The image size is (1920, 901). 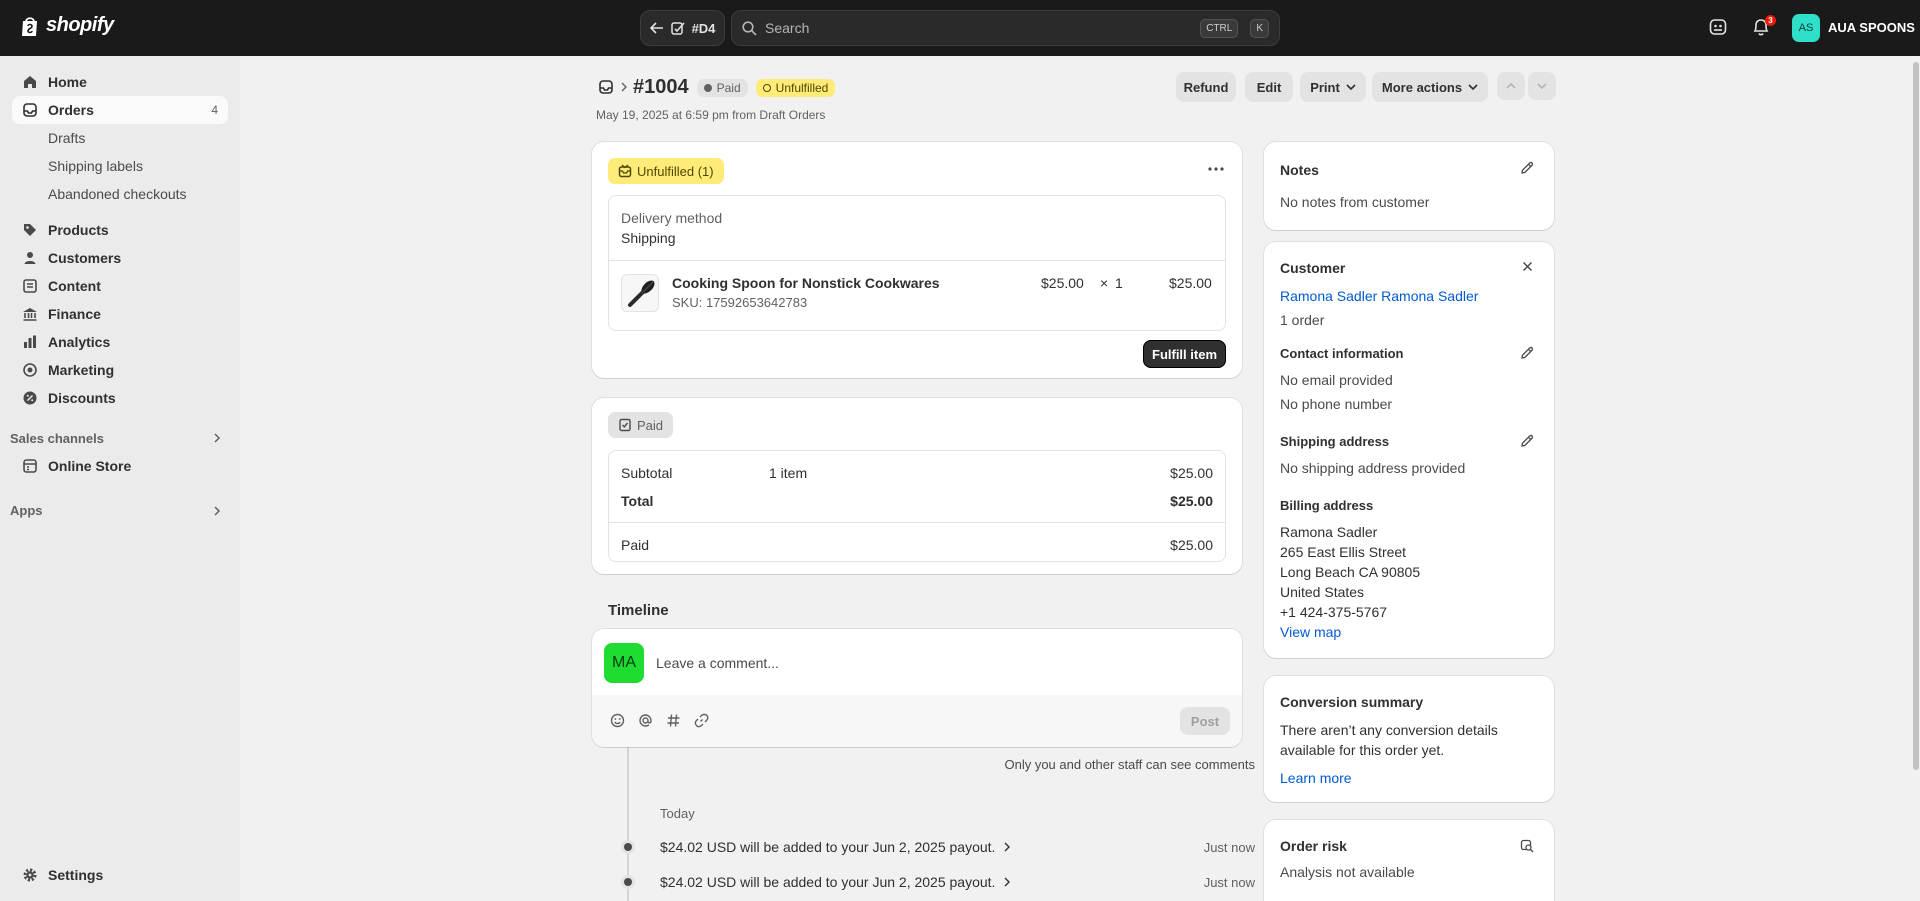 I want to click on scrollbar-track, so click(x=1916, y=478).